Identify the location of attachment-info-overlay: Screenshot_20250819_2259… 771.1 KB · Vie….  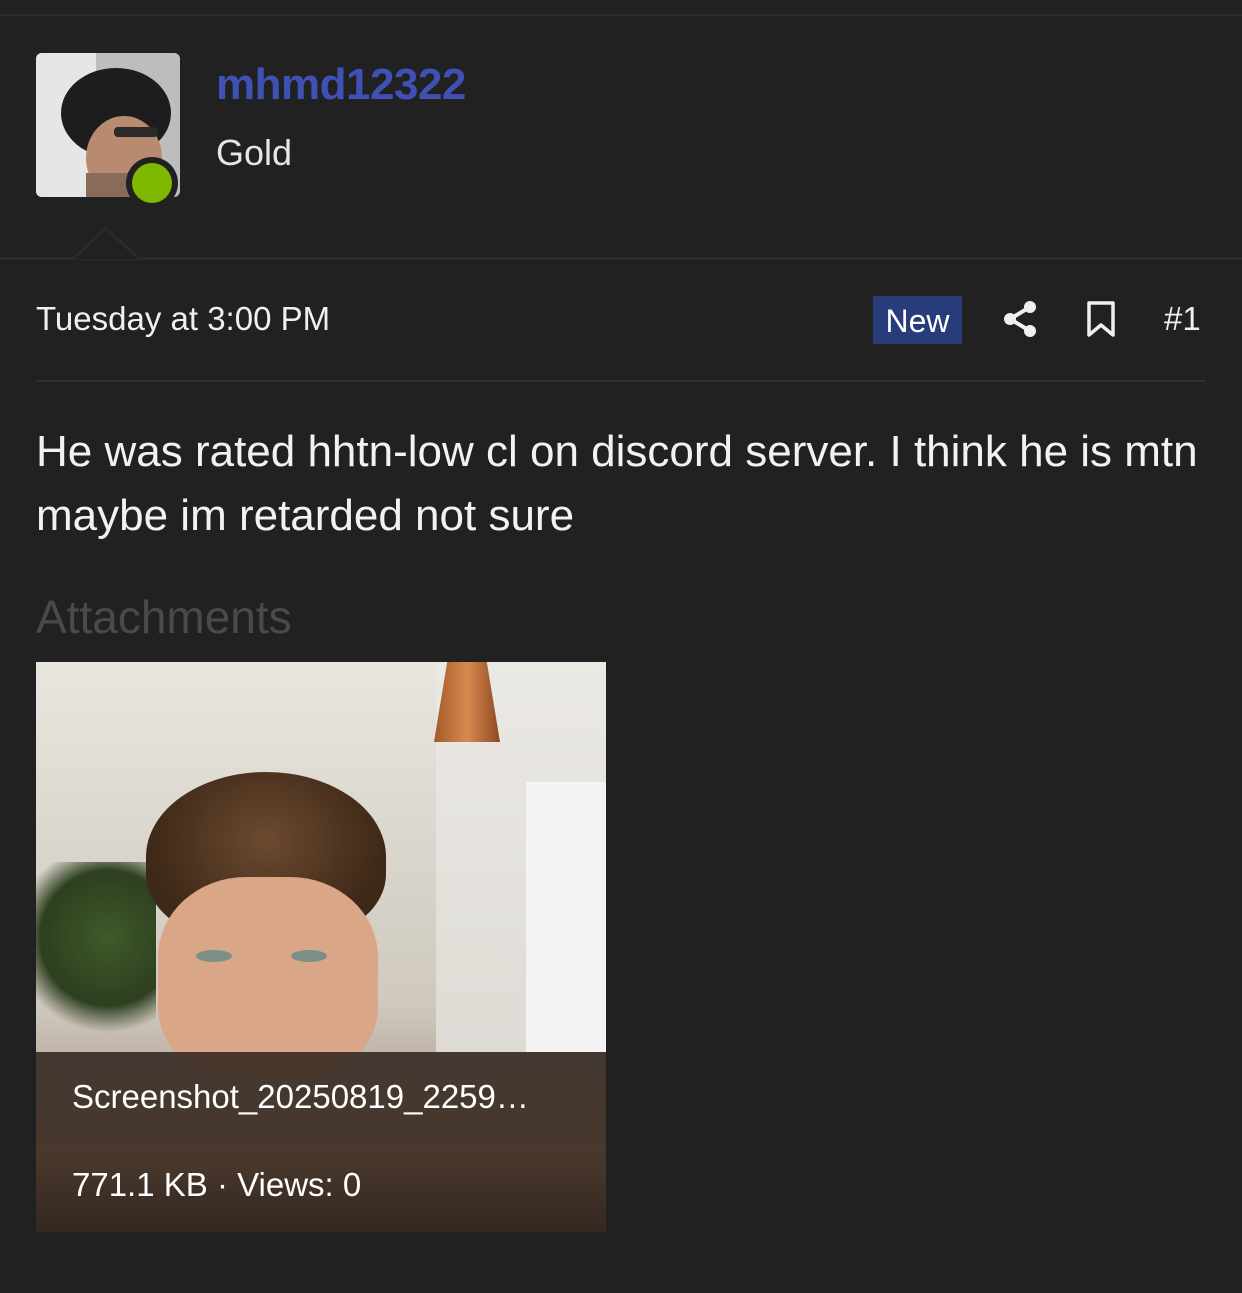
(321, 1142).